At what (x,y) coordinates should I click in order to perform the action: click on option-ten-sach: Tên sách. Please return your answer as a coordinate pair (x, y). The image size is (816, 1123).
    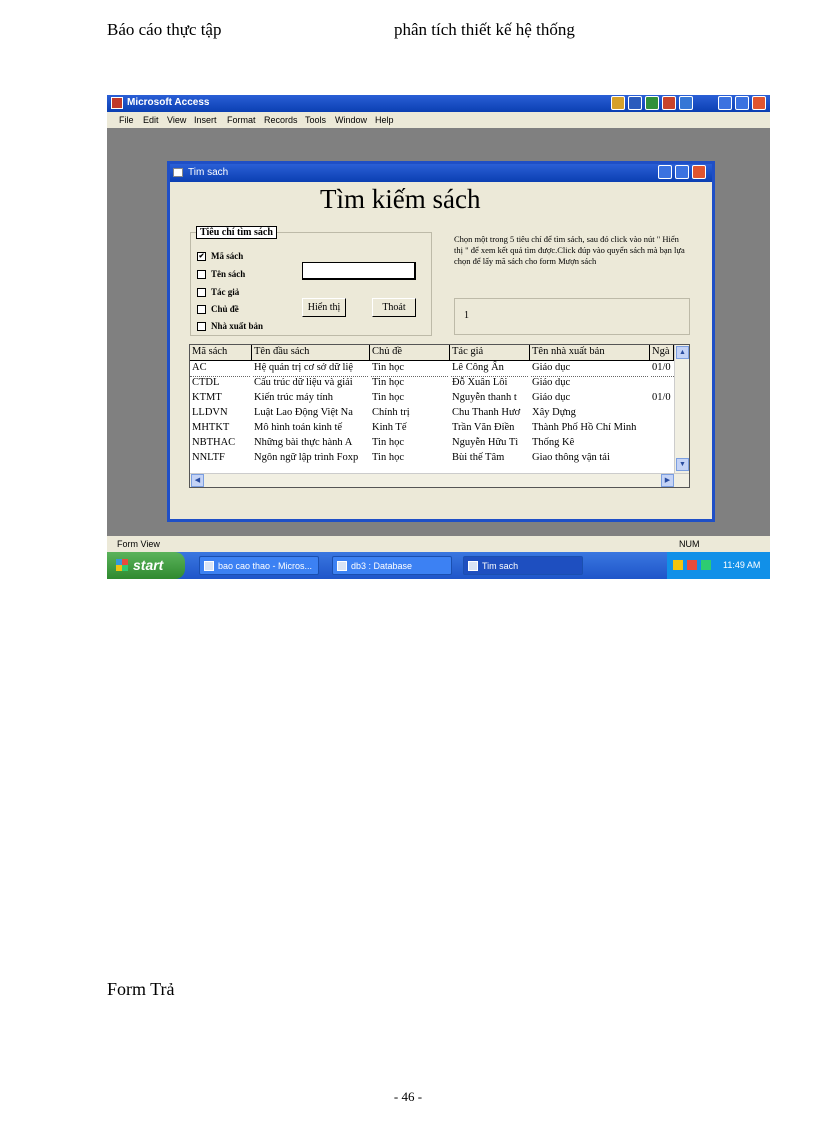
    Looking at the image, I should click on (221, 274).